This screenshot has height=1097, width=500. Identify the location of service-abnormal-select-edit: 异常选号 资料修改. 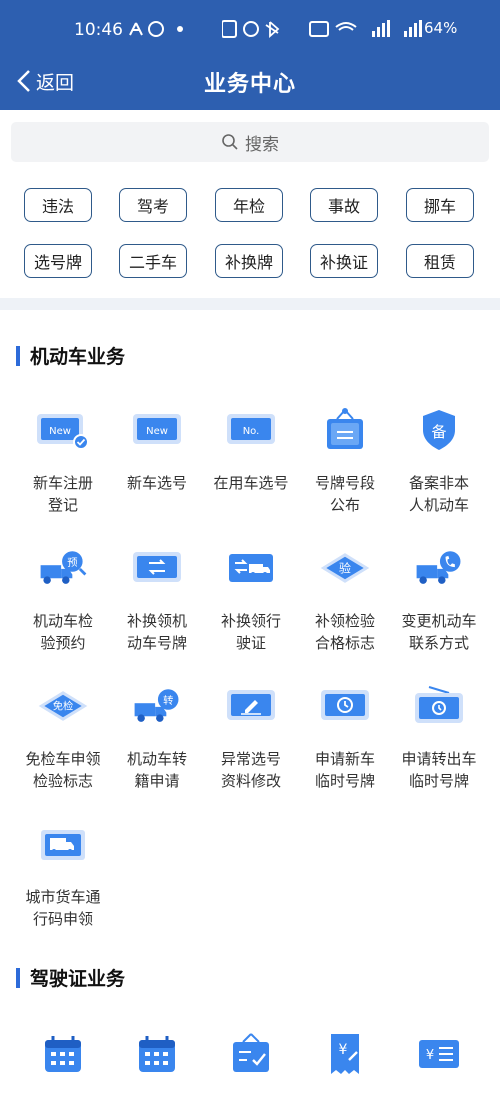
(251, 735).